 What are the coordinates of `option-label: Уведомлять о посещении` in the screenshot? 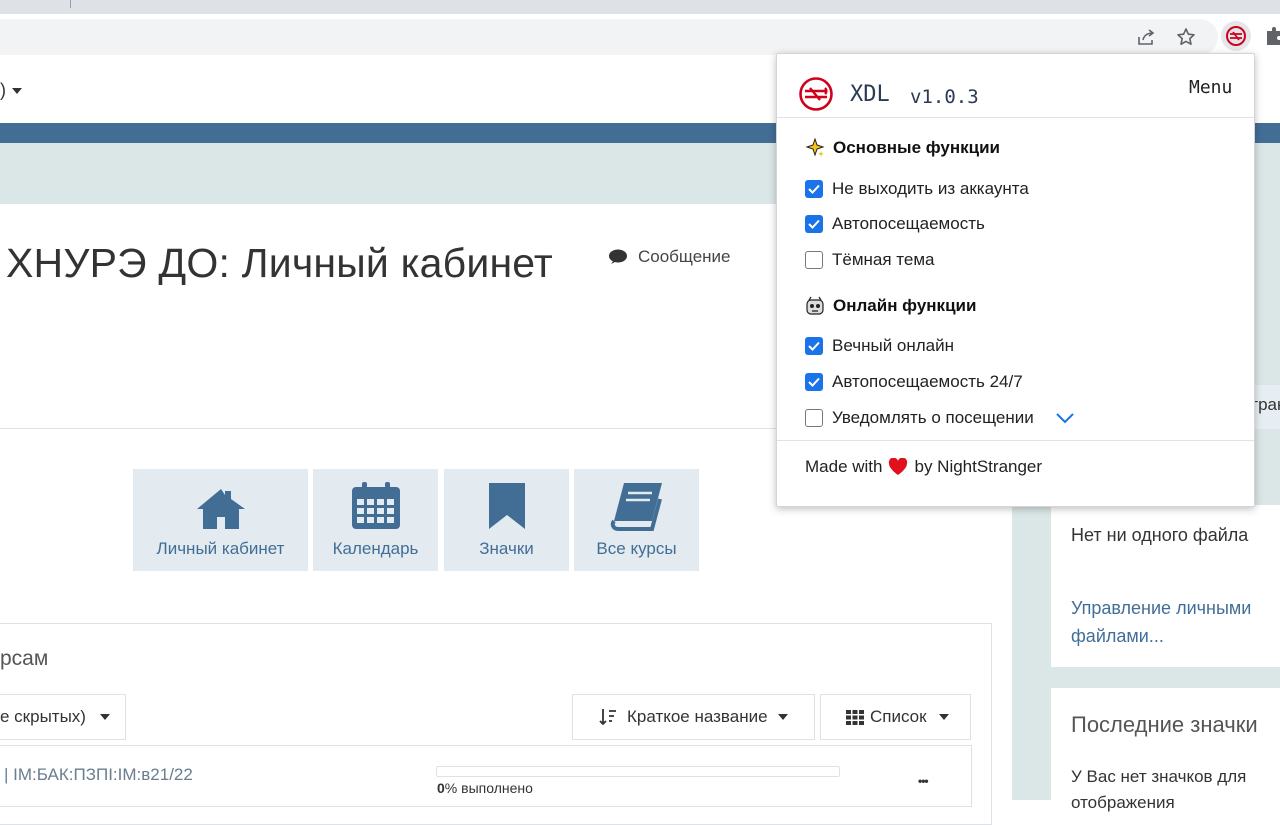 It's located at (933, 417).